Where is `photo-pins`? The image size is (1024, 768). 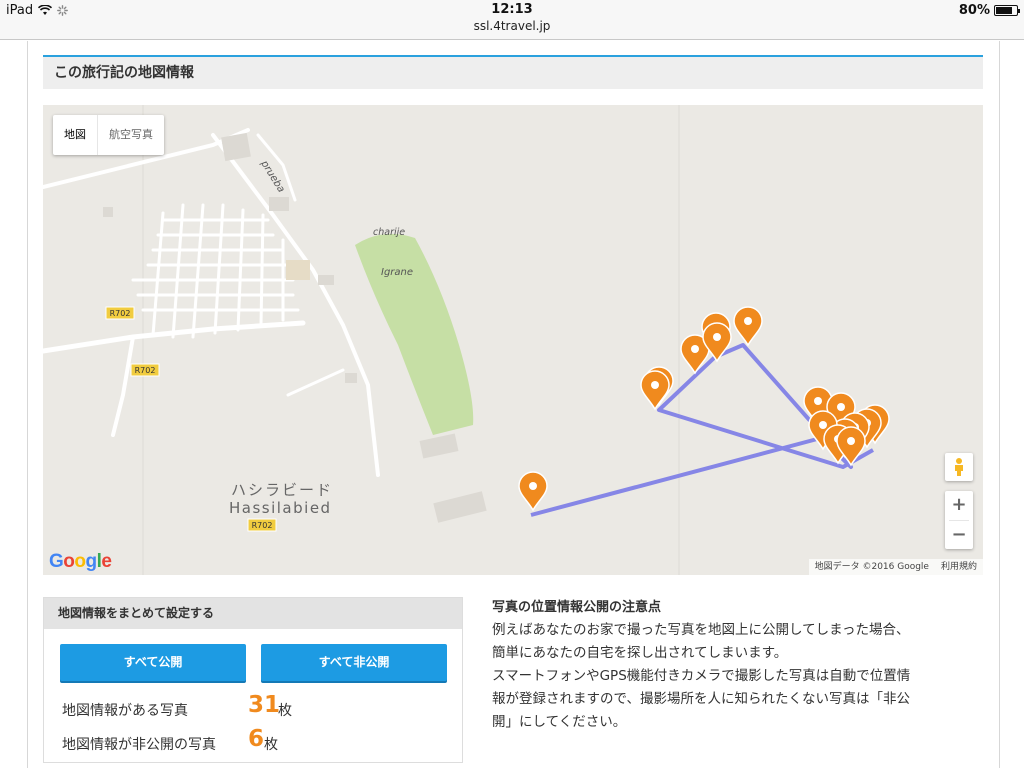
photo-pins is located at coordinates (704, 409).